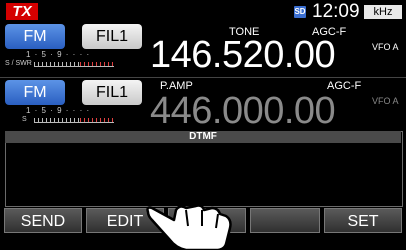 Image resolution: width=406 pixels, height=250 pixels. Describe the element at coordinates (189, 227) in the screenshot. I see `pointing-hand-icon` at that location.